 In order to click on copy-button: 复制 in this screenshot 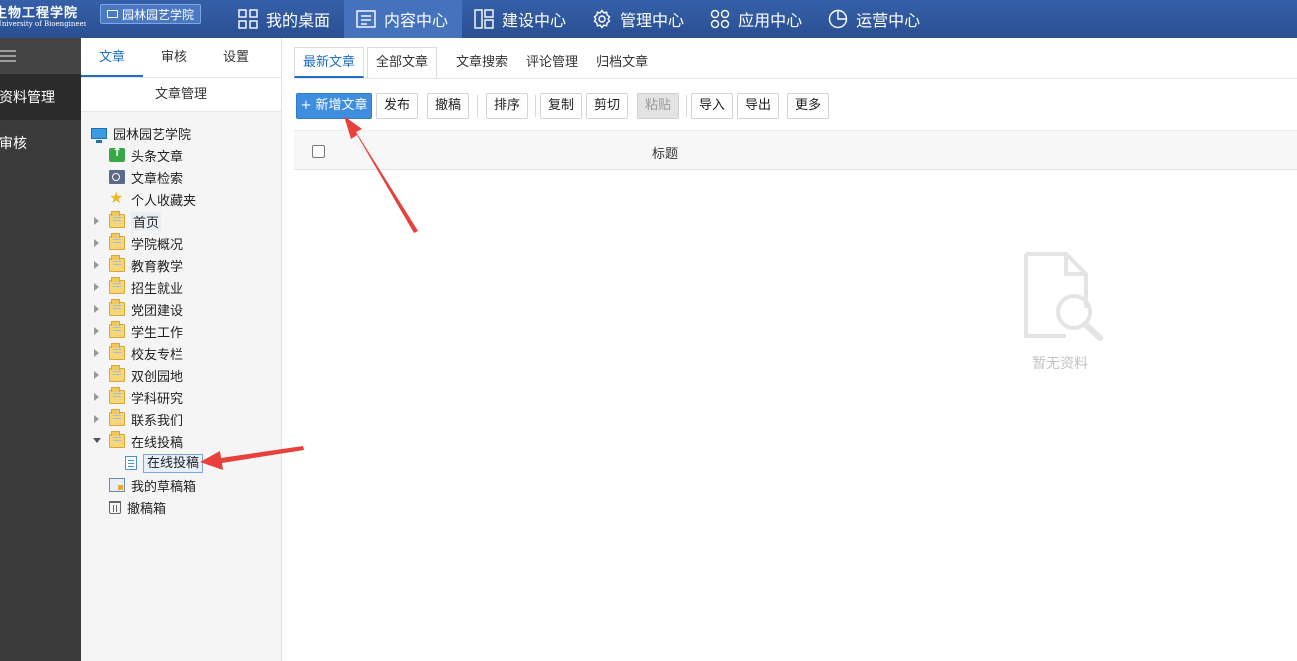, I will do `click(561, 106)`.